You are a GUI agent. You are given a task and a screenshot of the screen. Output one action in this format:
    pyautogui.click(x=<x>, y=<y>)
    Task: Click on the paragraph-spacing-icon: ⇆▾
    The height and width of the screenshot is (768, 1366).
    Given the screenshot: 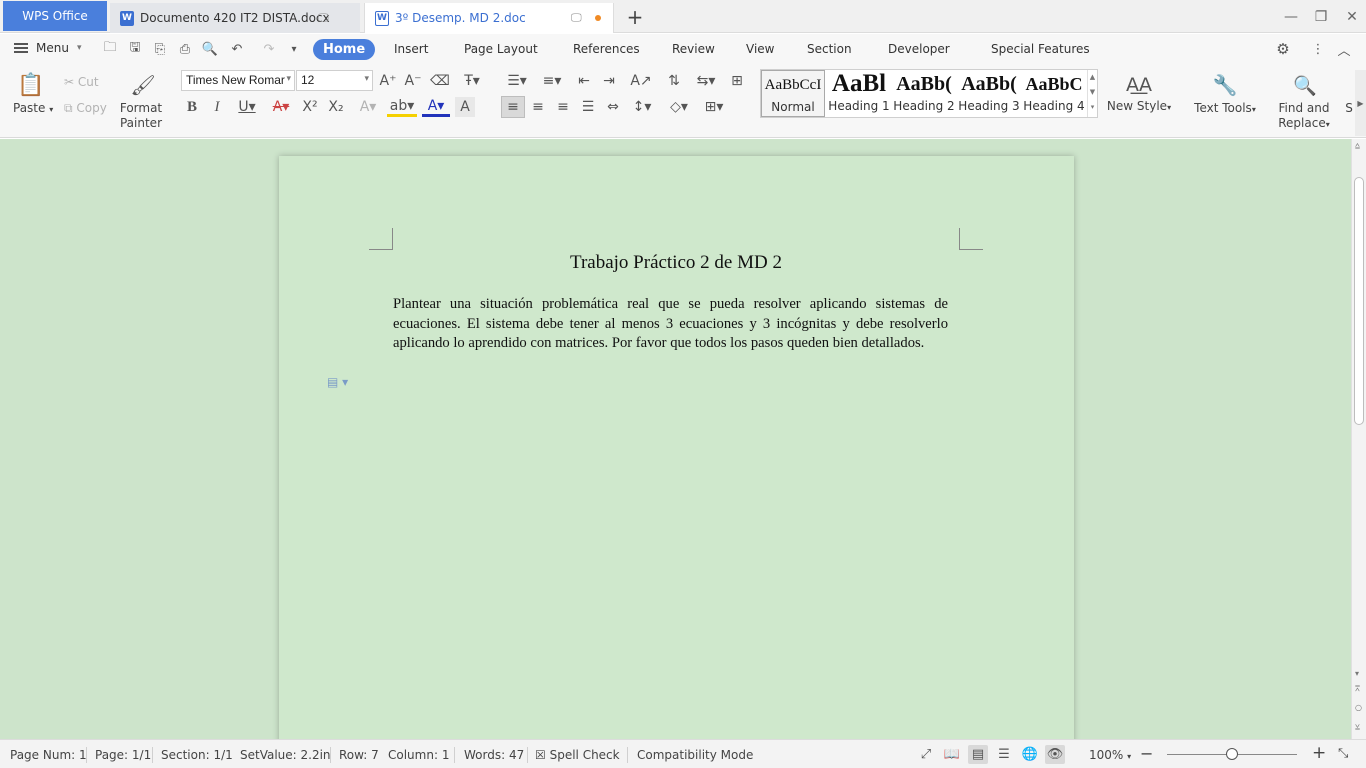 What is the action you would take?
    pyautogui.click(x=706, y=81)
    